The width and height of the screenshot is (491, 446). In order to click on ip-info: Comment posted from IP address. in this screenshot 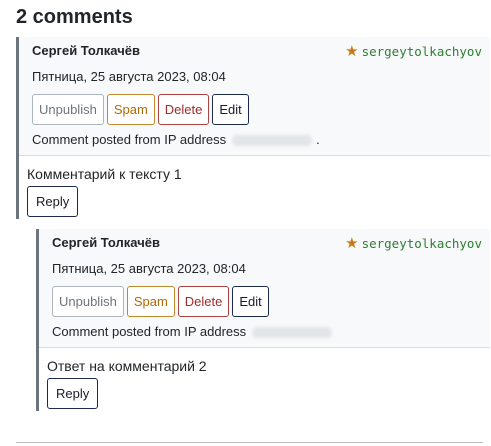, I will do `click(176, 140)`.